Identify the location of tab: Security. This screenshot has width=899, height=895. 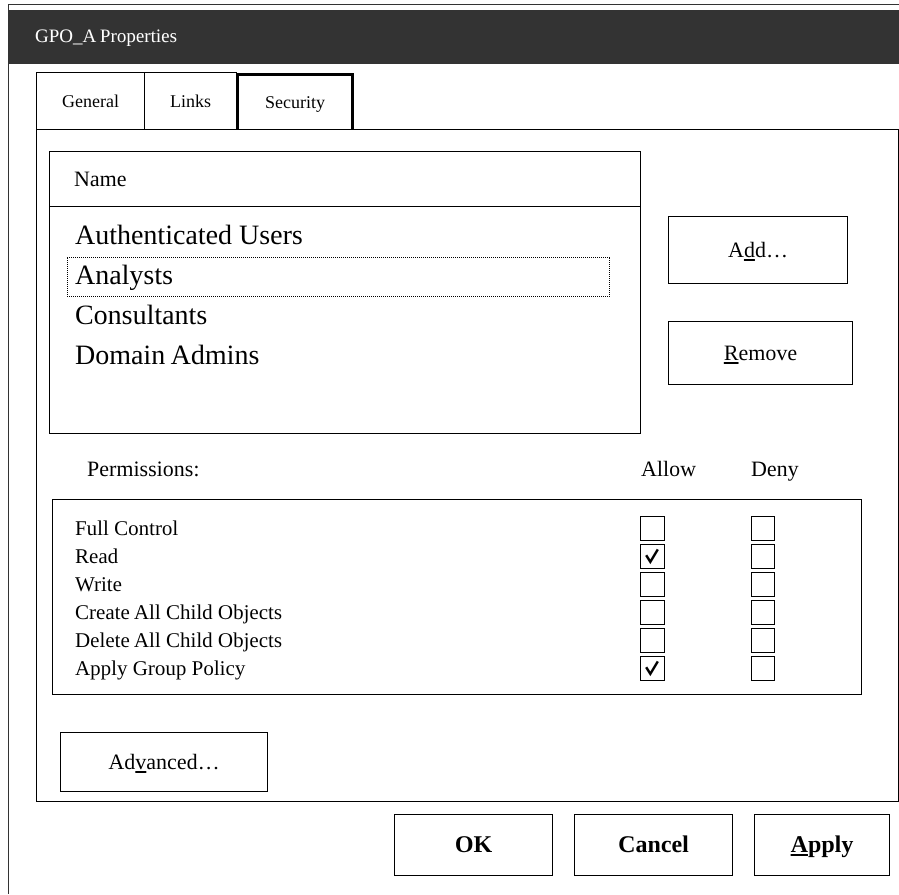
(295, 101).